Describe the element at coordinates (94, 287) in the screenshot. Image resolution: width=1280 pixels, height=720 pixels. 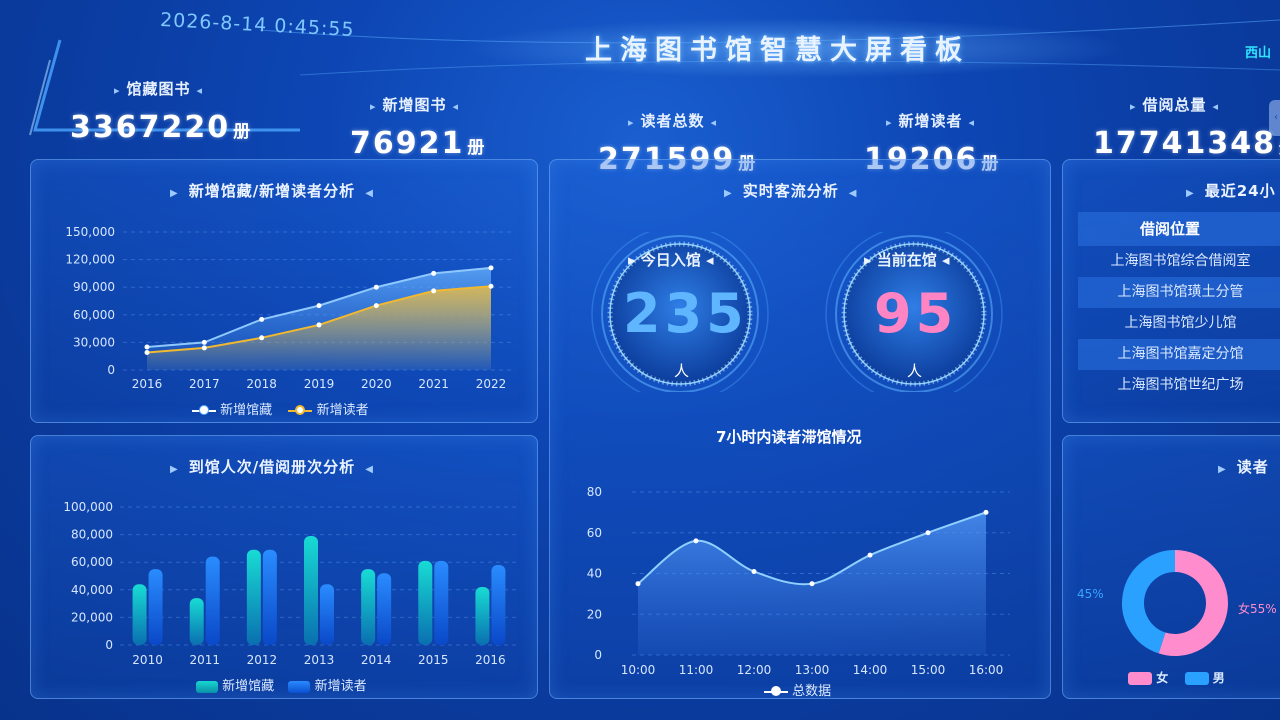
I see `y-tick-label: 90,000` at that location.